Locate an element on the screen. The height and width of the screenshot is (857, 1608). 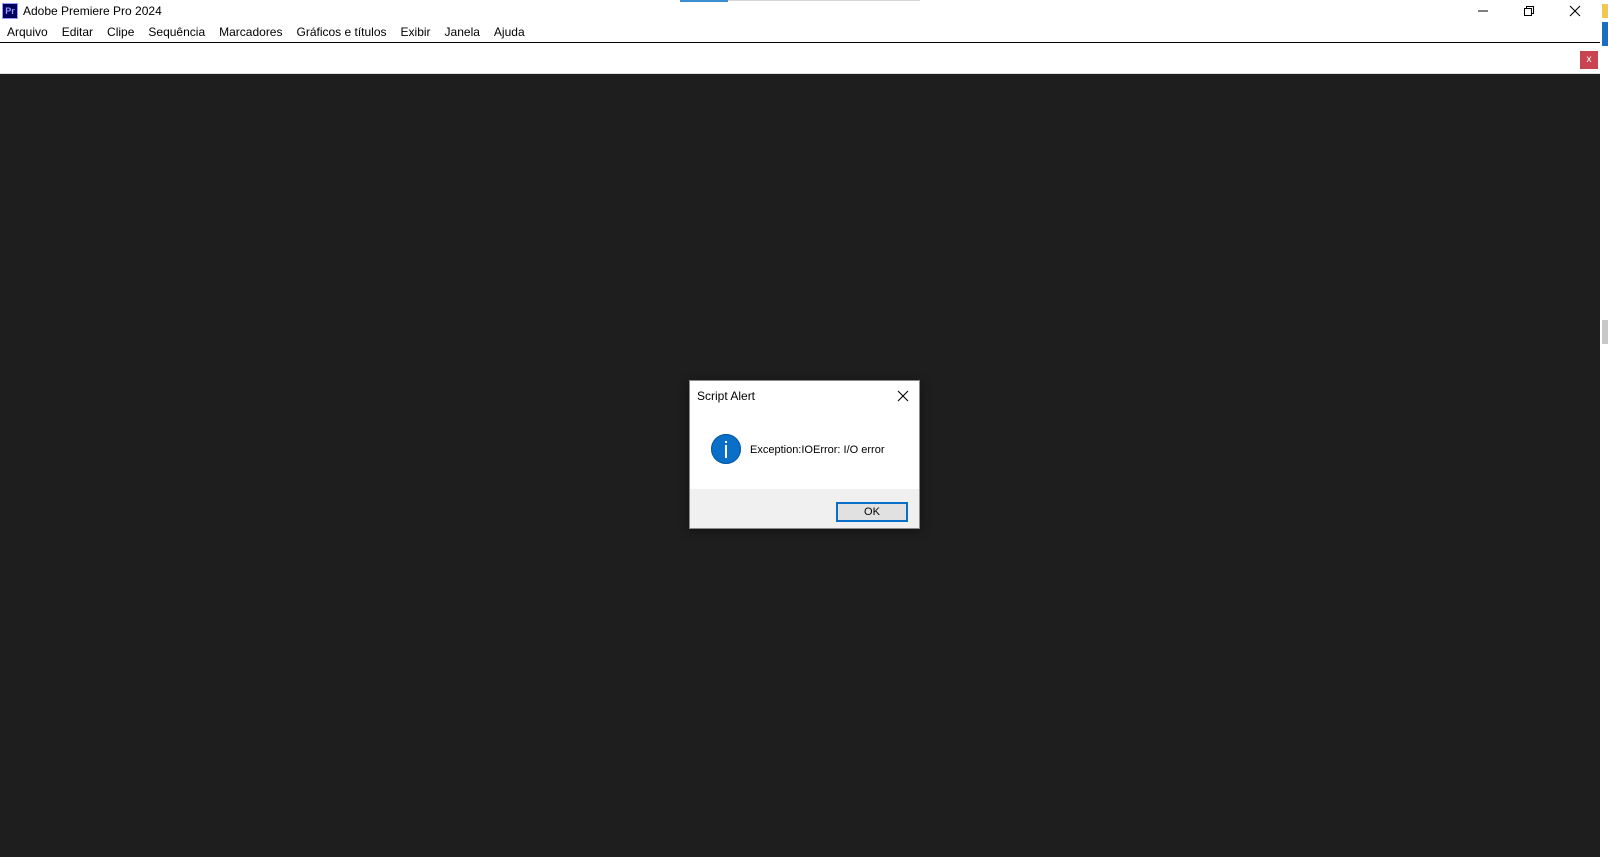
menu-arquivo: Arquivo is located at coordinates (27, 32).